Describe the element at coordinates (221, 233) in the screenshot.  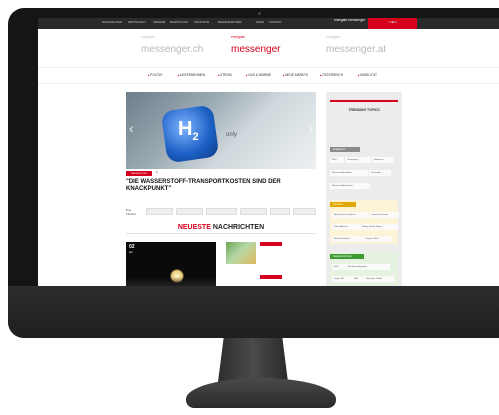
I see `divider` at that location.